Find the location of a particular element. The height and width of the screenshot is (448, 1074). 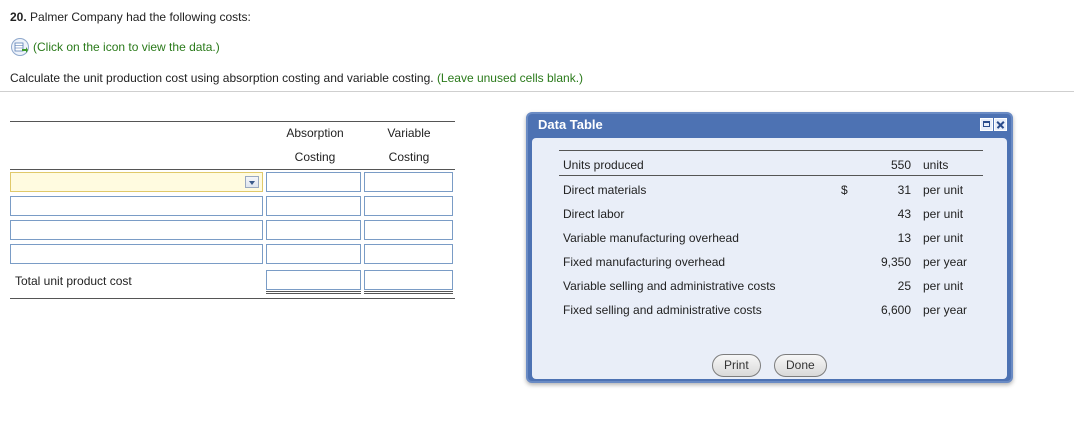

data-row-label: Fixed manufacturing overhead is located at coordinates (644, 262).